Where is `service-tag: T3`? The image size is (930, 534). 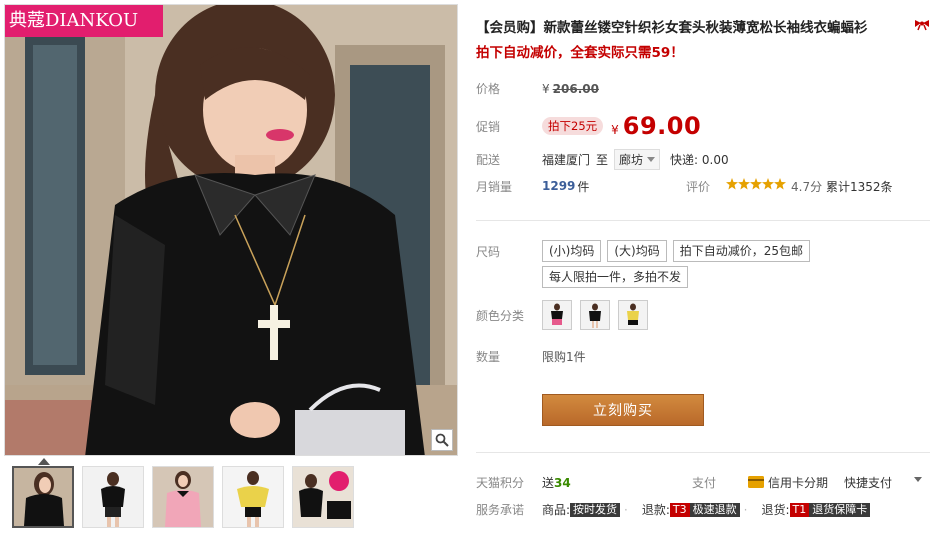 service-tag: T3 is located at coordinates (679, 509).